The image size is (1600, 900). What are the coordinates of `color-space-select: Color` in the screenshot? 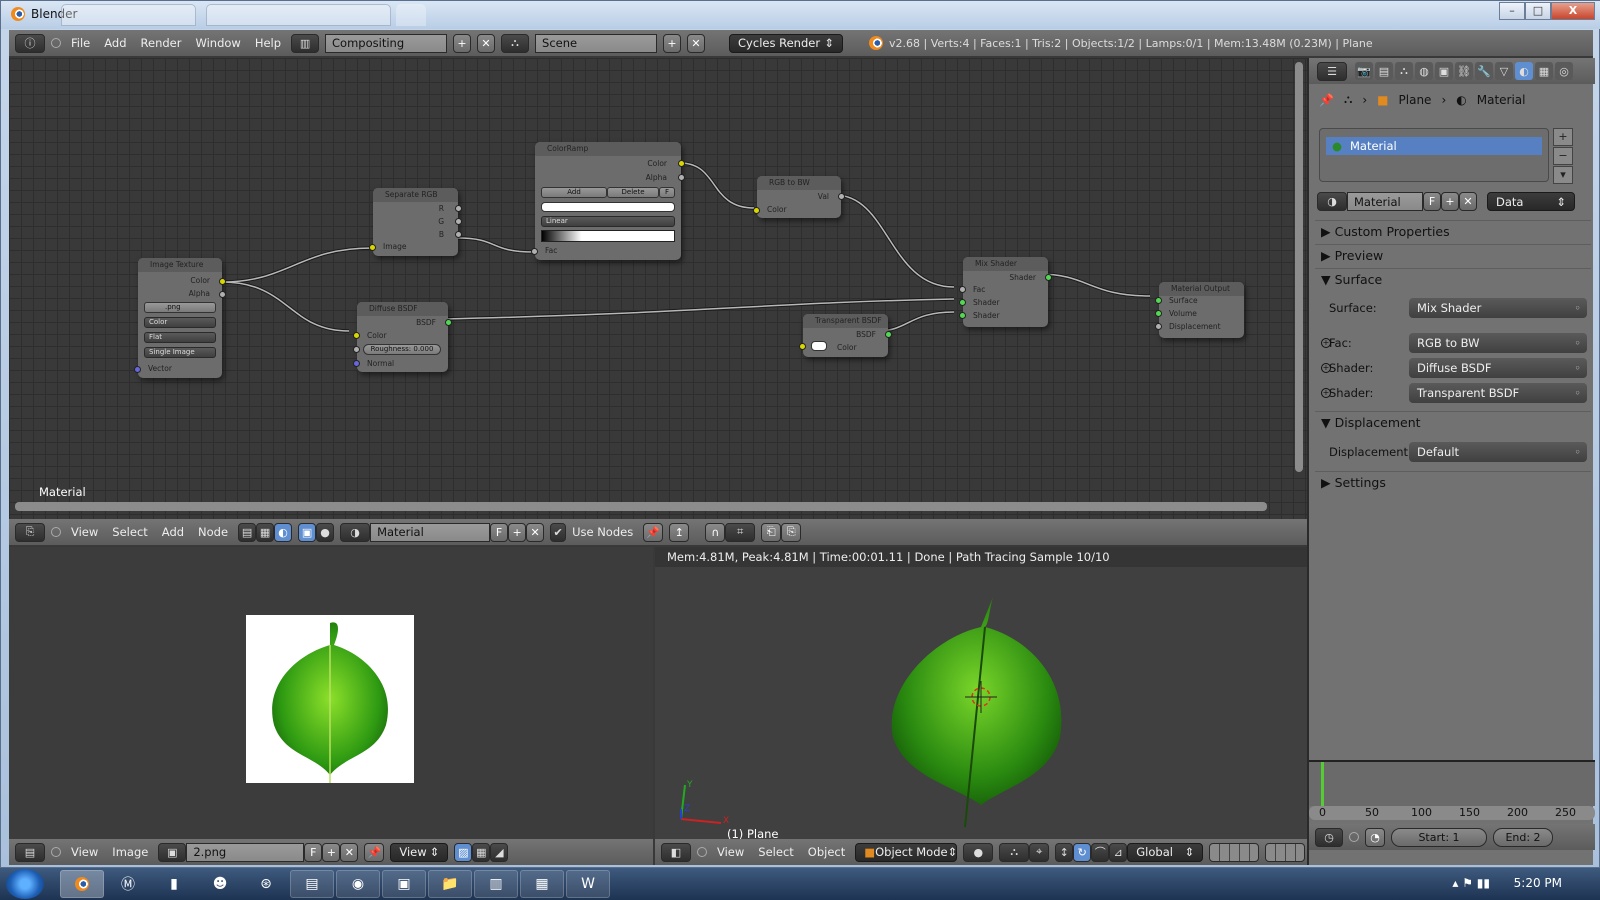 It's located at (180, 322).